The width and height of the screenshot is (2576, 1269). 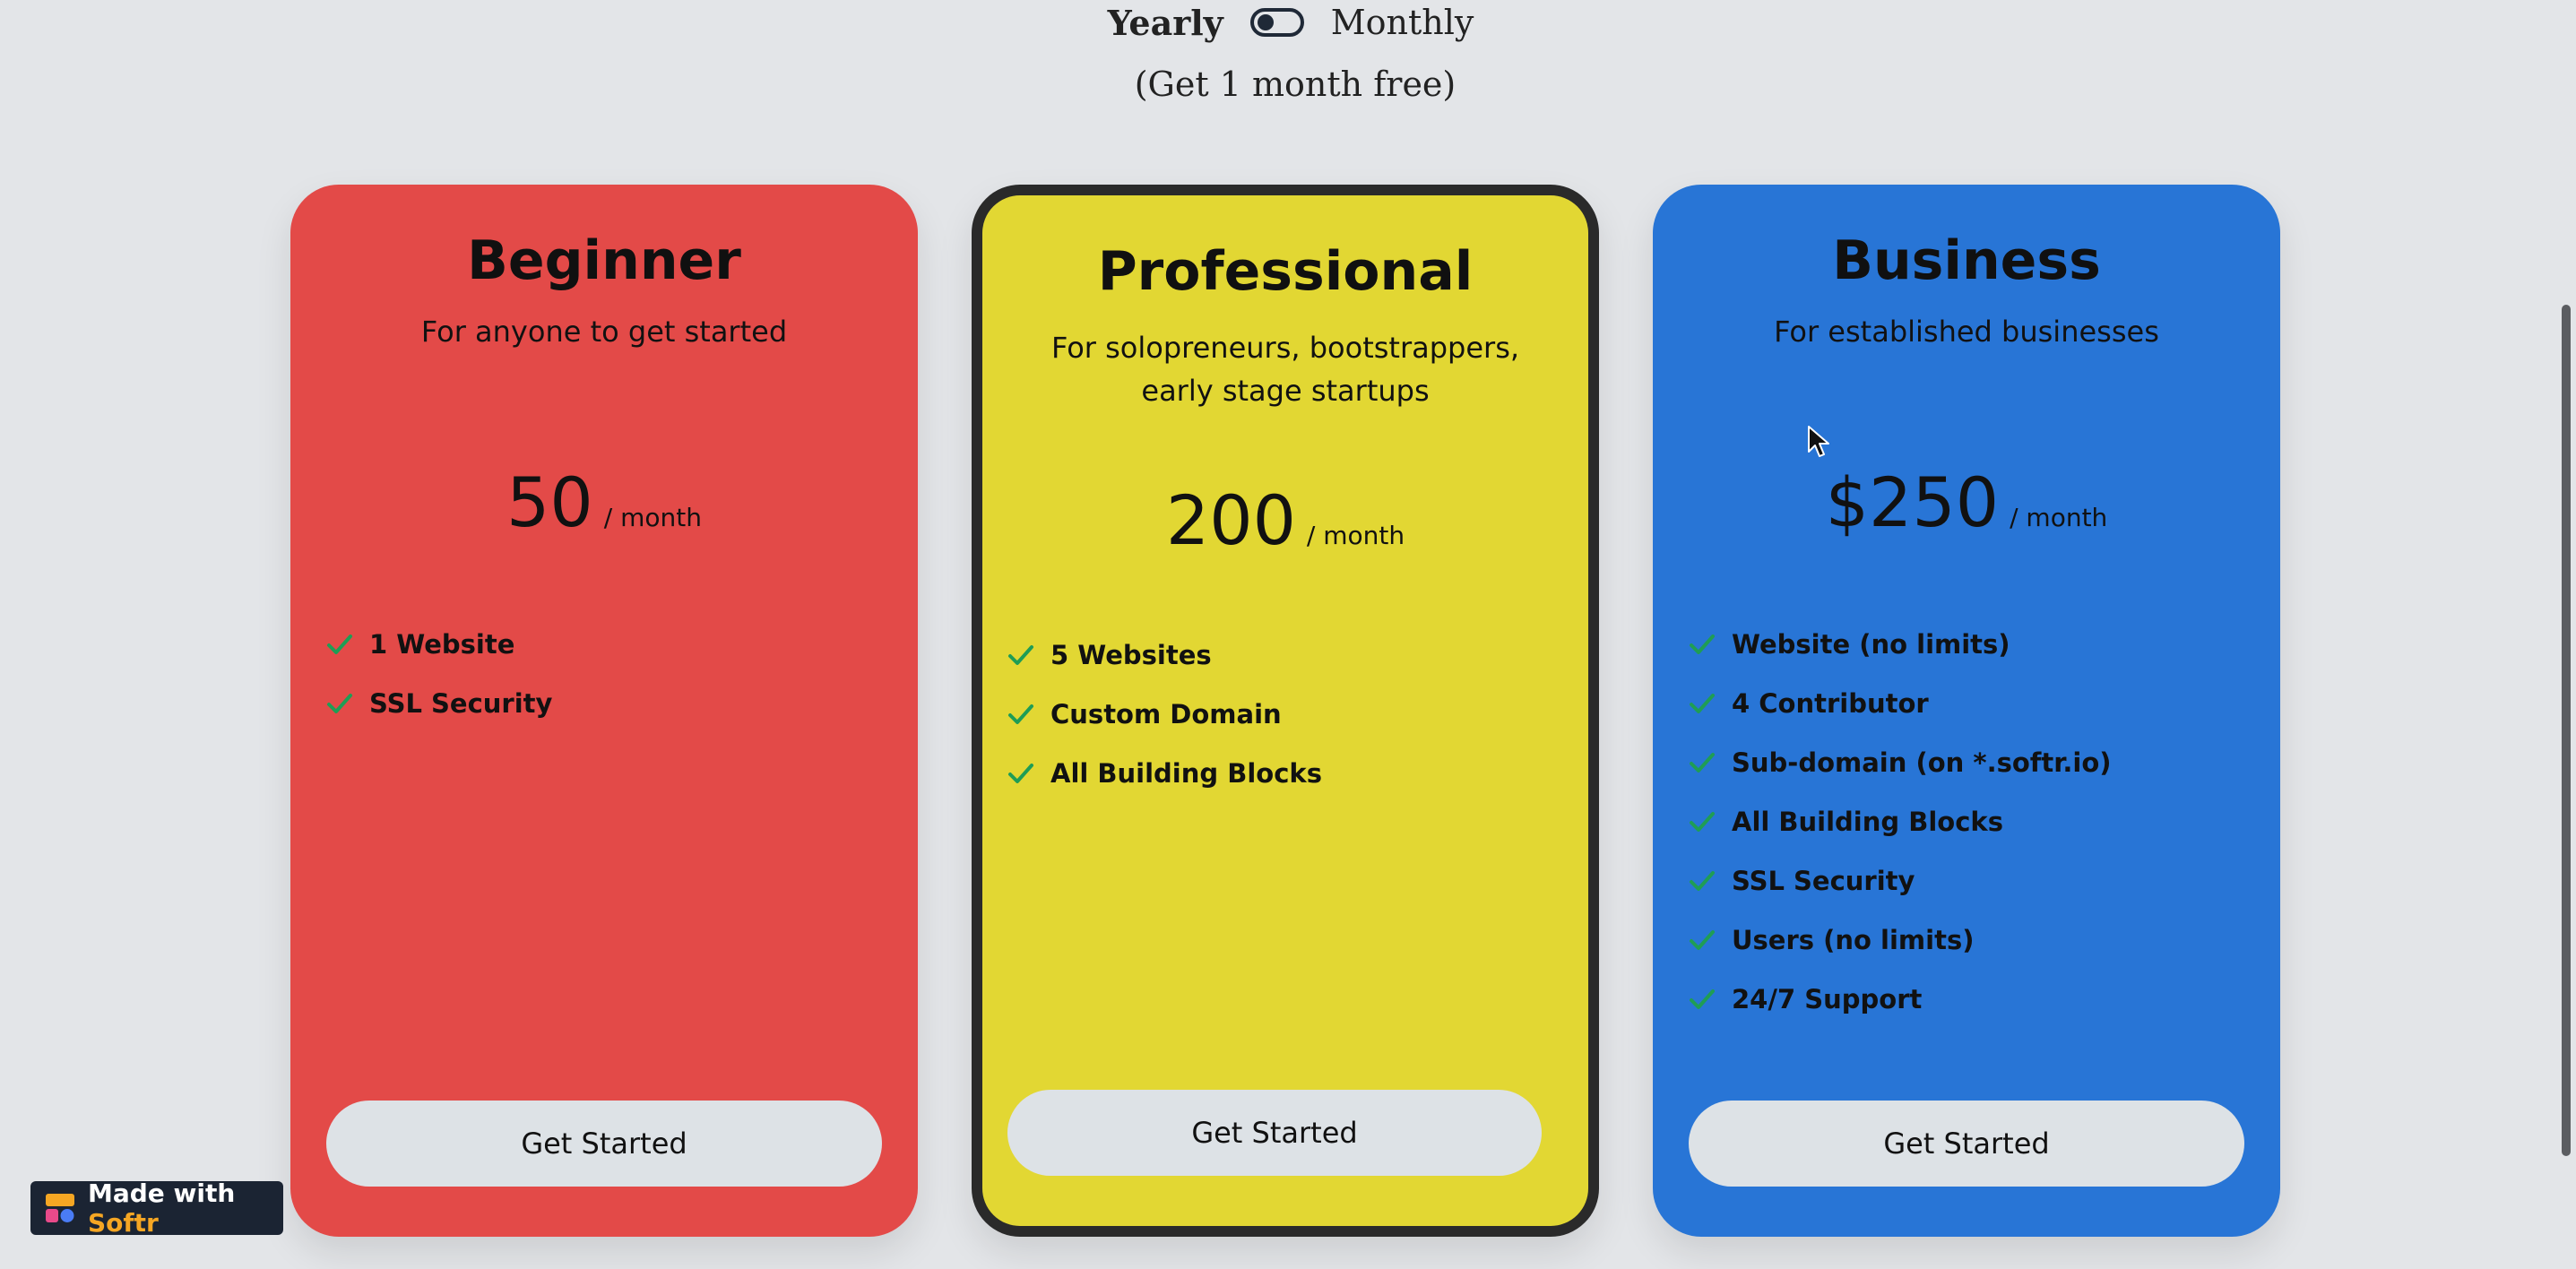 I want to click on price-amount: 200, so click(x=1230, y=520).